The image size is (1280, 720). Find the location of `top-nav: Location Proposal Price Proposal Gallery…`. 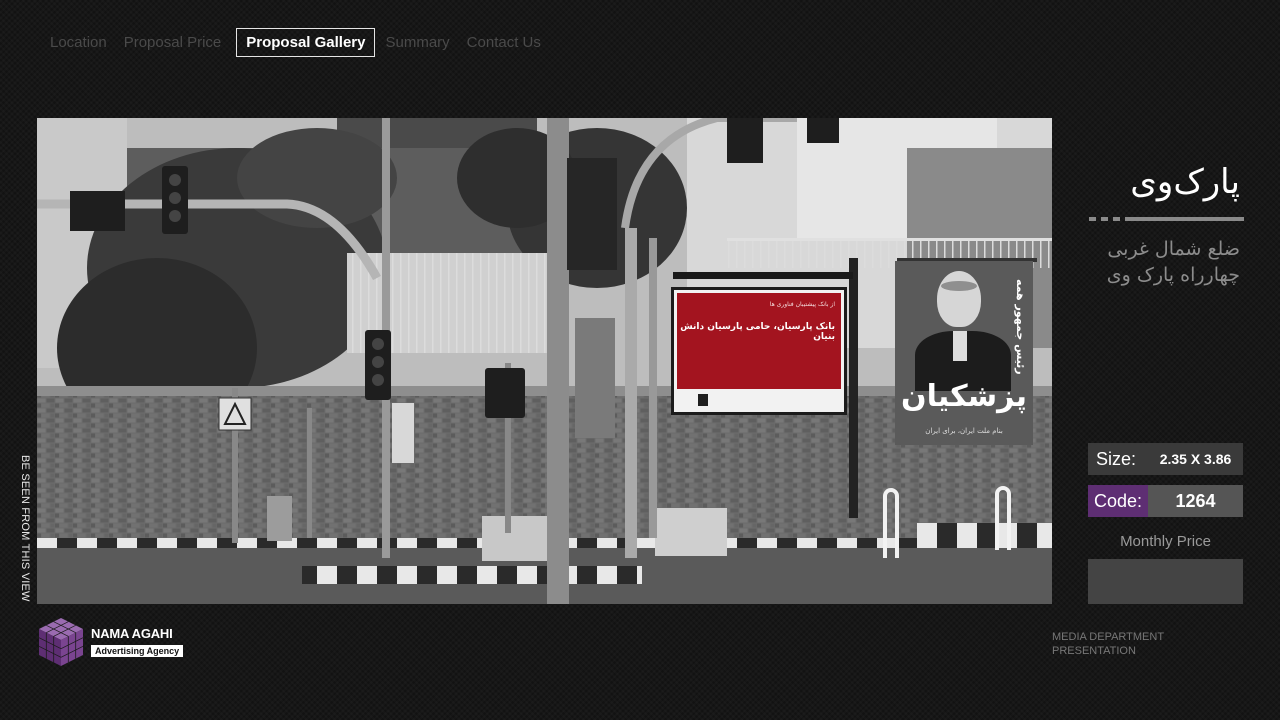

top-nav: Location Proposal Price Proposal Gallery… is located at coordinates (298, 42).